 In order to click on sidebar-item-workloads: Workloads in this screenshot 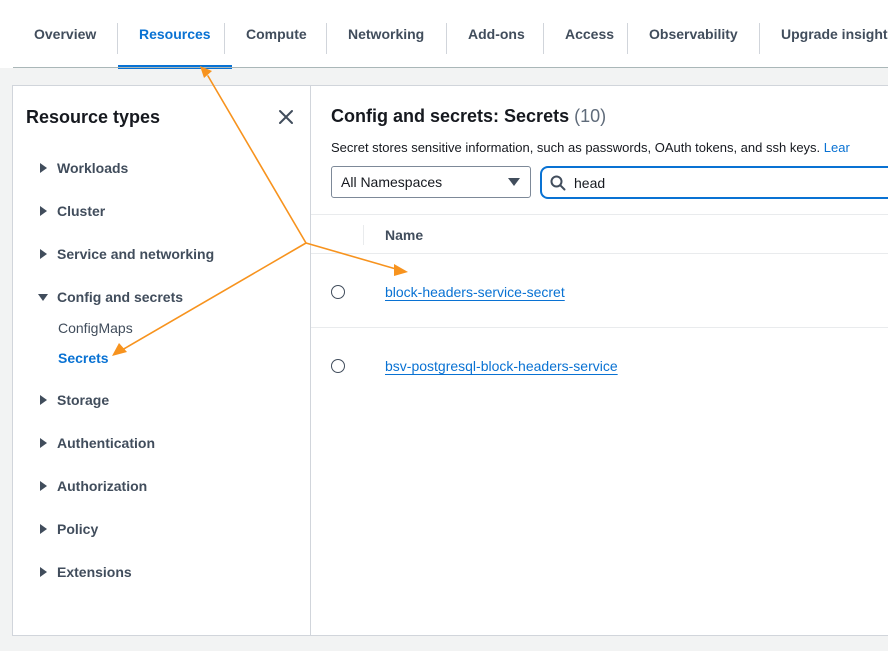, I will do `click(82, 168)`.